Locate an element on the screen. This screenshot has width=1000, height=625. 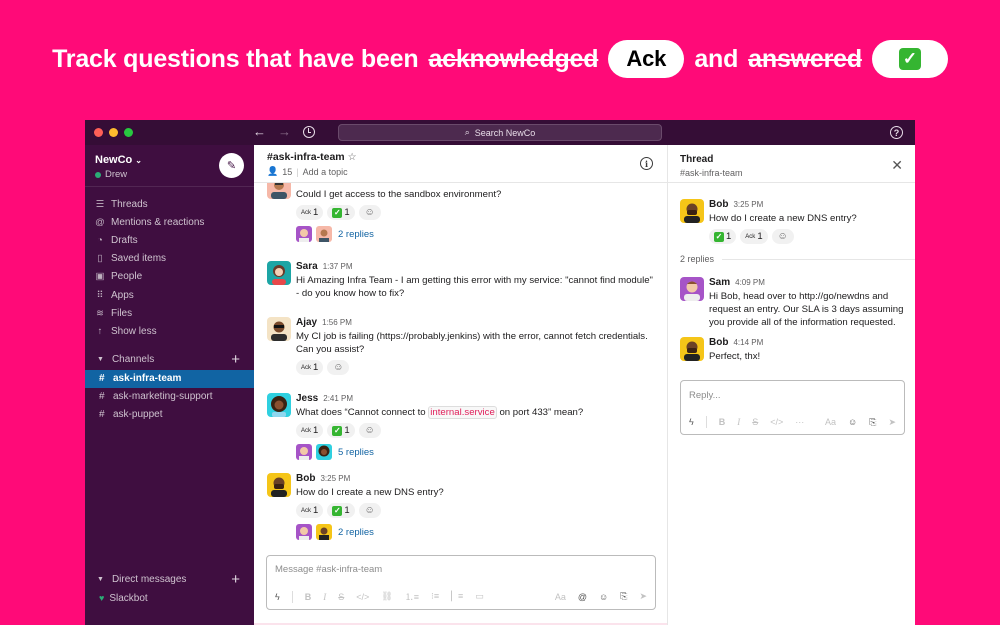
search-bar: ⌕ Search NewCo is located at coordinates (500, 132).